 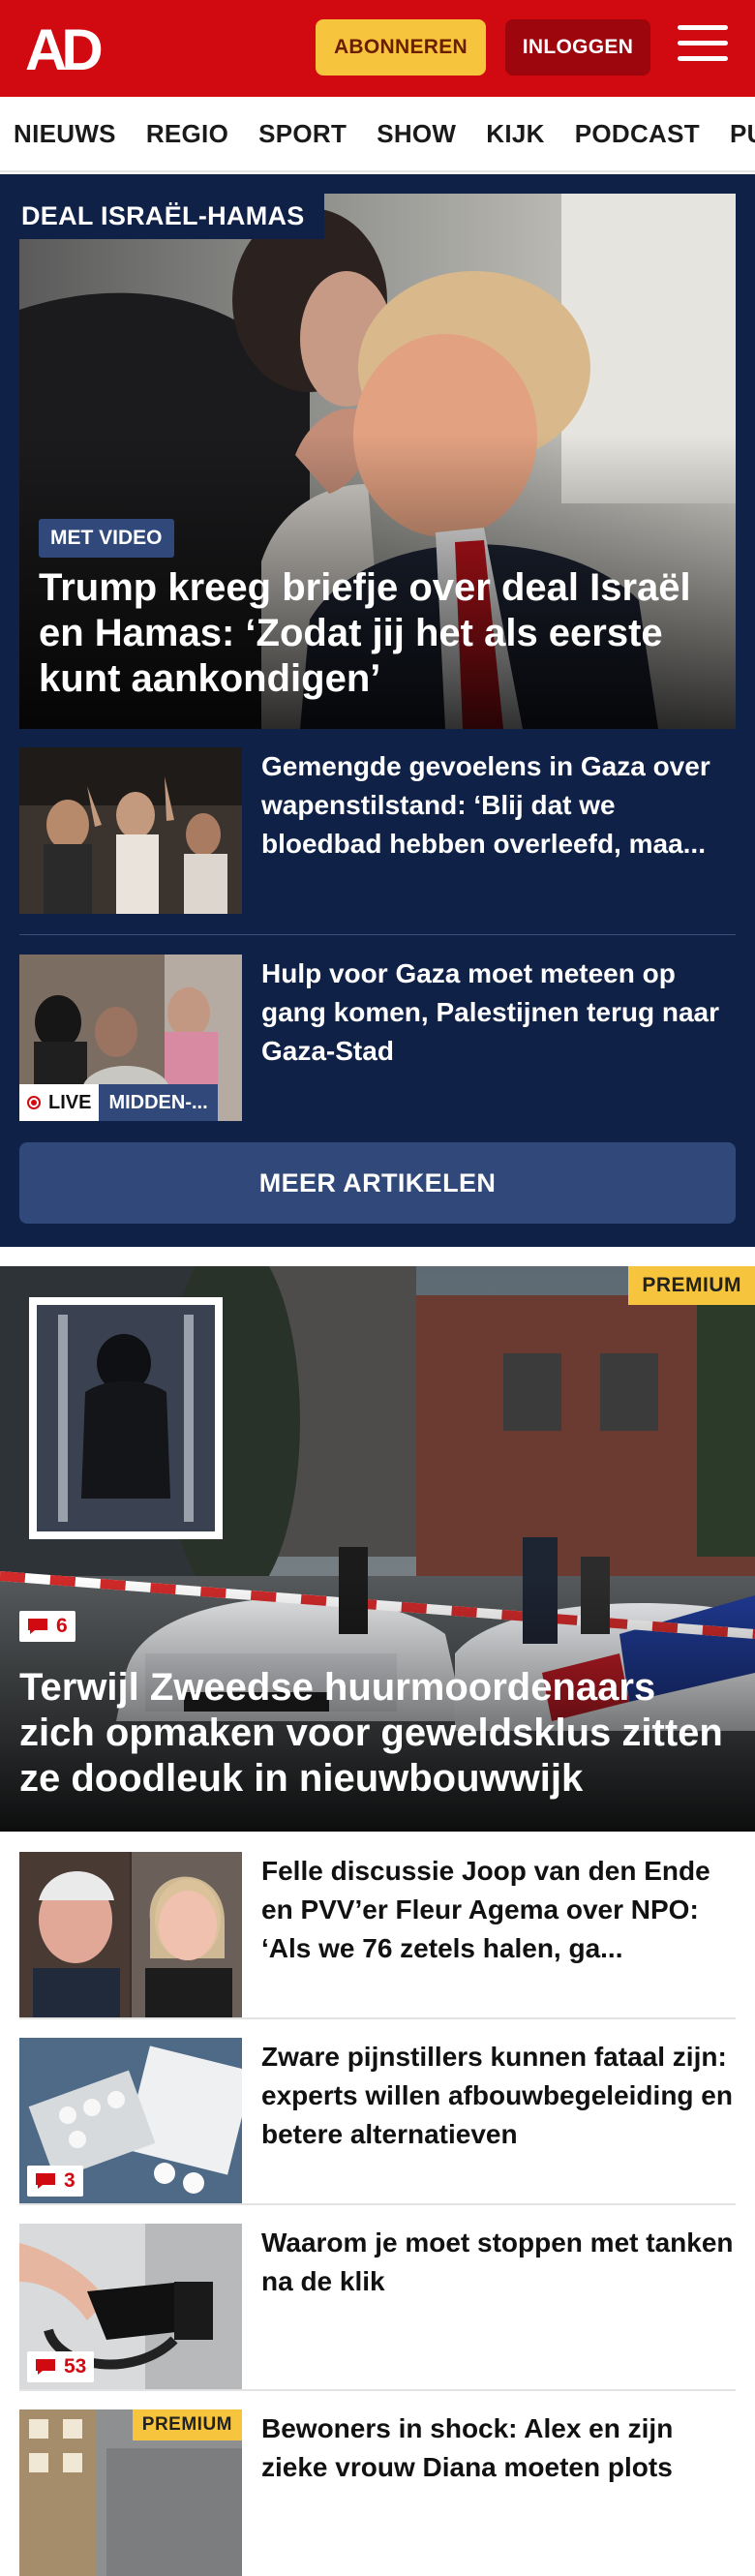 I want to click on live-dot-icon, so click(x=34, y=1102).